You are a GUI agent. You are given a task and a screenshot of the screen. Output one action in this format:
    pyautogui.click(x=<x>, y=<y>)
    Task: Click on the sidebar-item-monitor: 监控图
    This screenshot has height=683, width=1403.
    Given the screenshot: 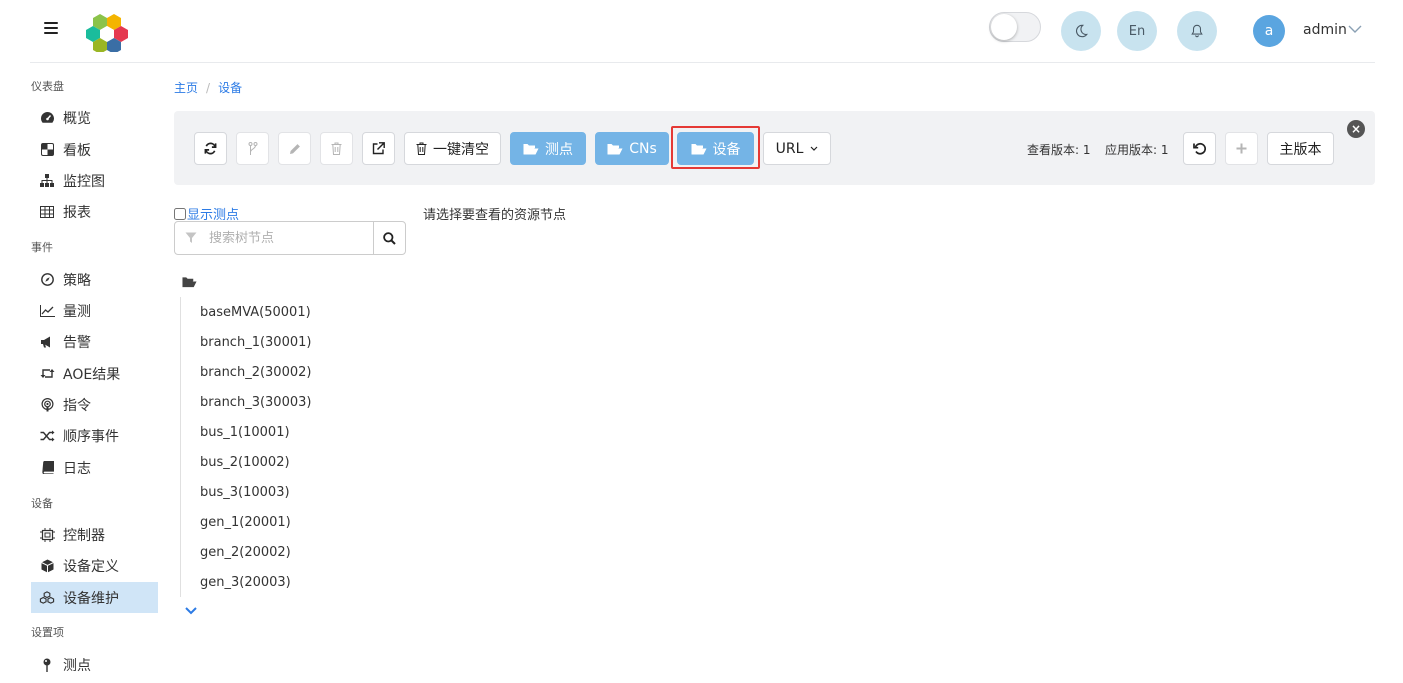 What is the action you would take?
    pyautogui.click(x=94, y=180)
    